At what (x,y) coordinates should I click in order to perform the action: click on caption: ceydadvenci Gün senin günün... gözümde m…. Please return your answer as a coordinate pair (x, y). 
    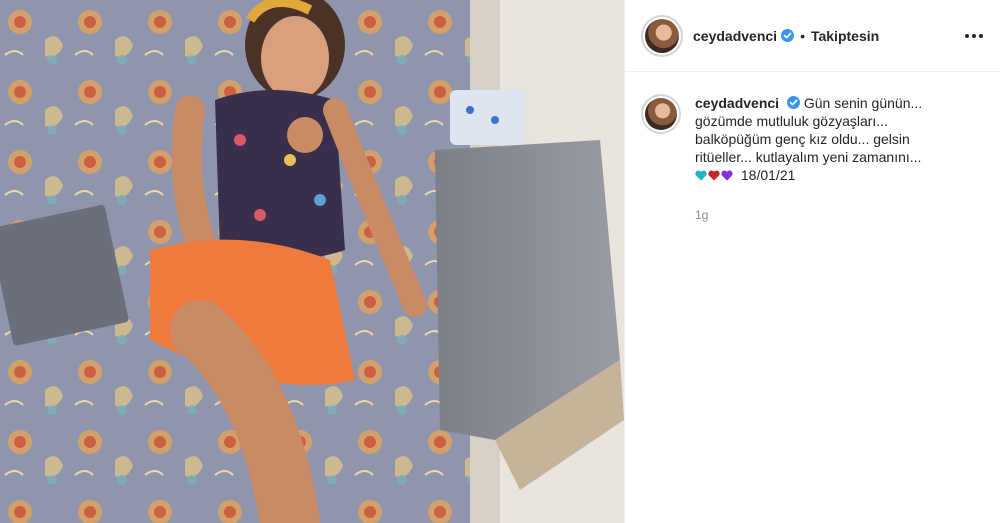
    Looking at the image, I should click on (812, 148).